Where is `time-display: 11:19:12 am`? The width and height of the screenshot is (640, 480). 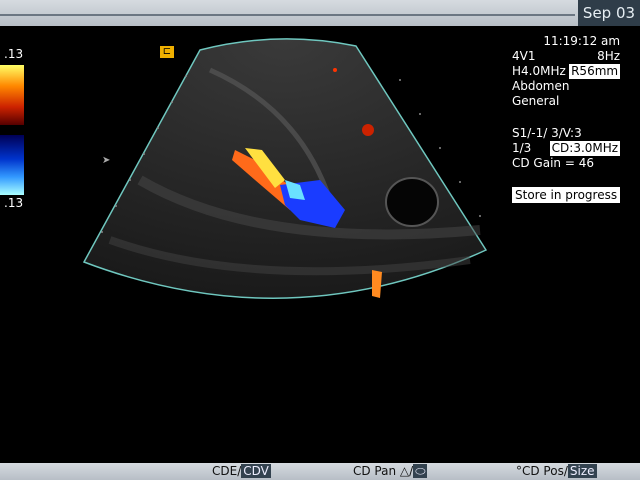 time-display: 11:19:12 am is located at coordinates (582, 41).